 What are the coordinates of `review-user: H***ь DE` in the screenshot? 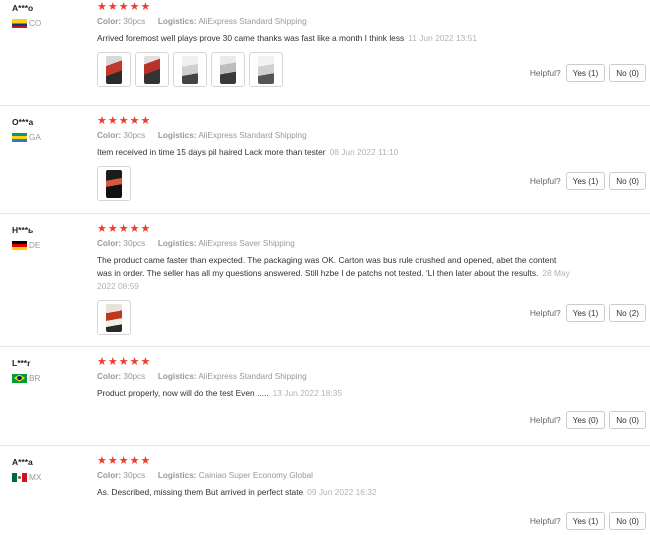 It's located at (52, 237).